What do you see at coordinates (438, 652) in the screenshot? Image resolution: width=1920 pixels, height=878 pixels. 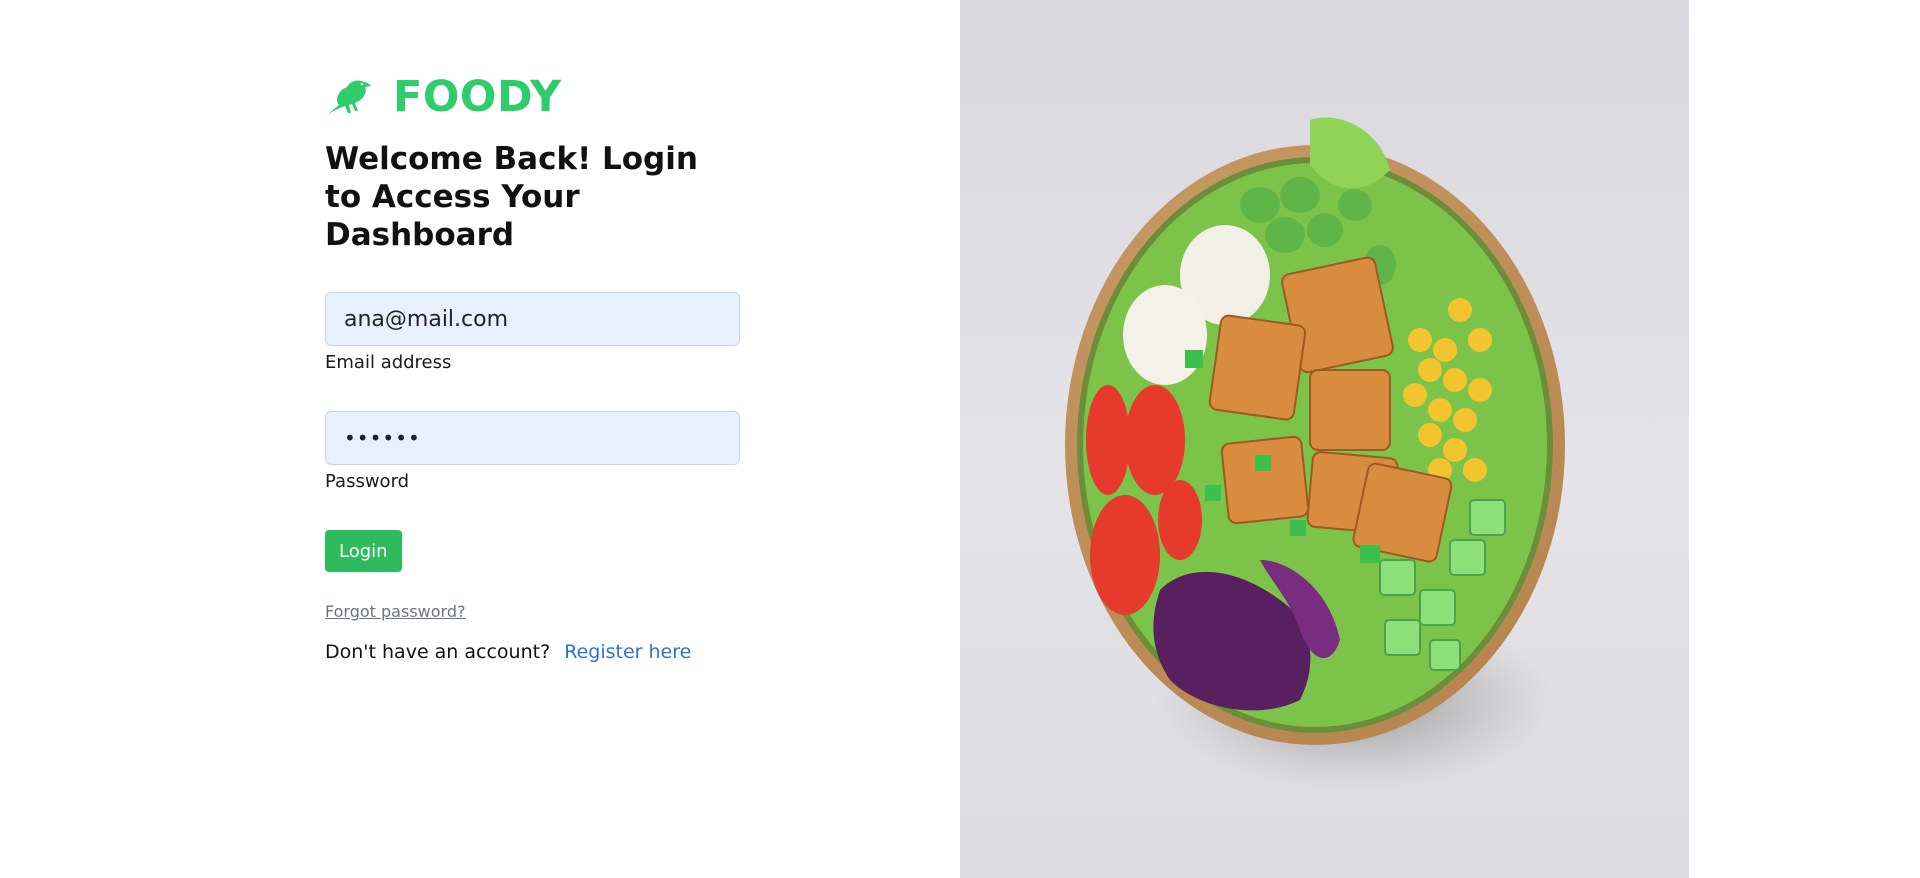 I see `register-prompt: Don't have an account?` at bounding box center [438, 652].